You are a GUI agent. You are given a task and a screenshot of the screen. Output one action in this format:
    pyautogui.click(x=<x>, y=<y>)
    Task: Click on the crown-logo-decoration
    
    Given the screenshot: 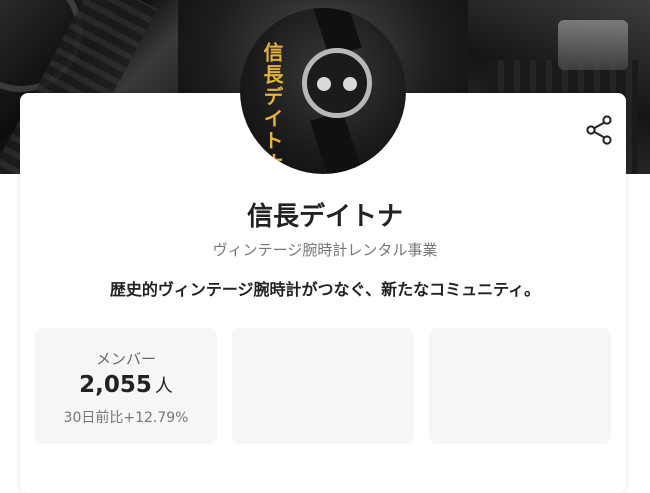 What is the action you would take?
    pyautogui.click(x=593, y=45)
    